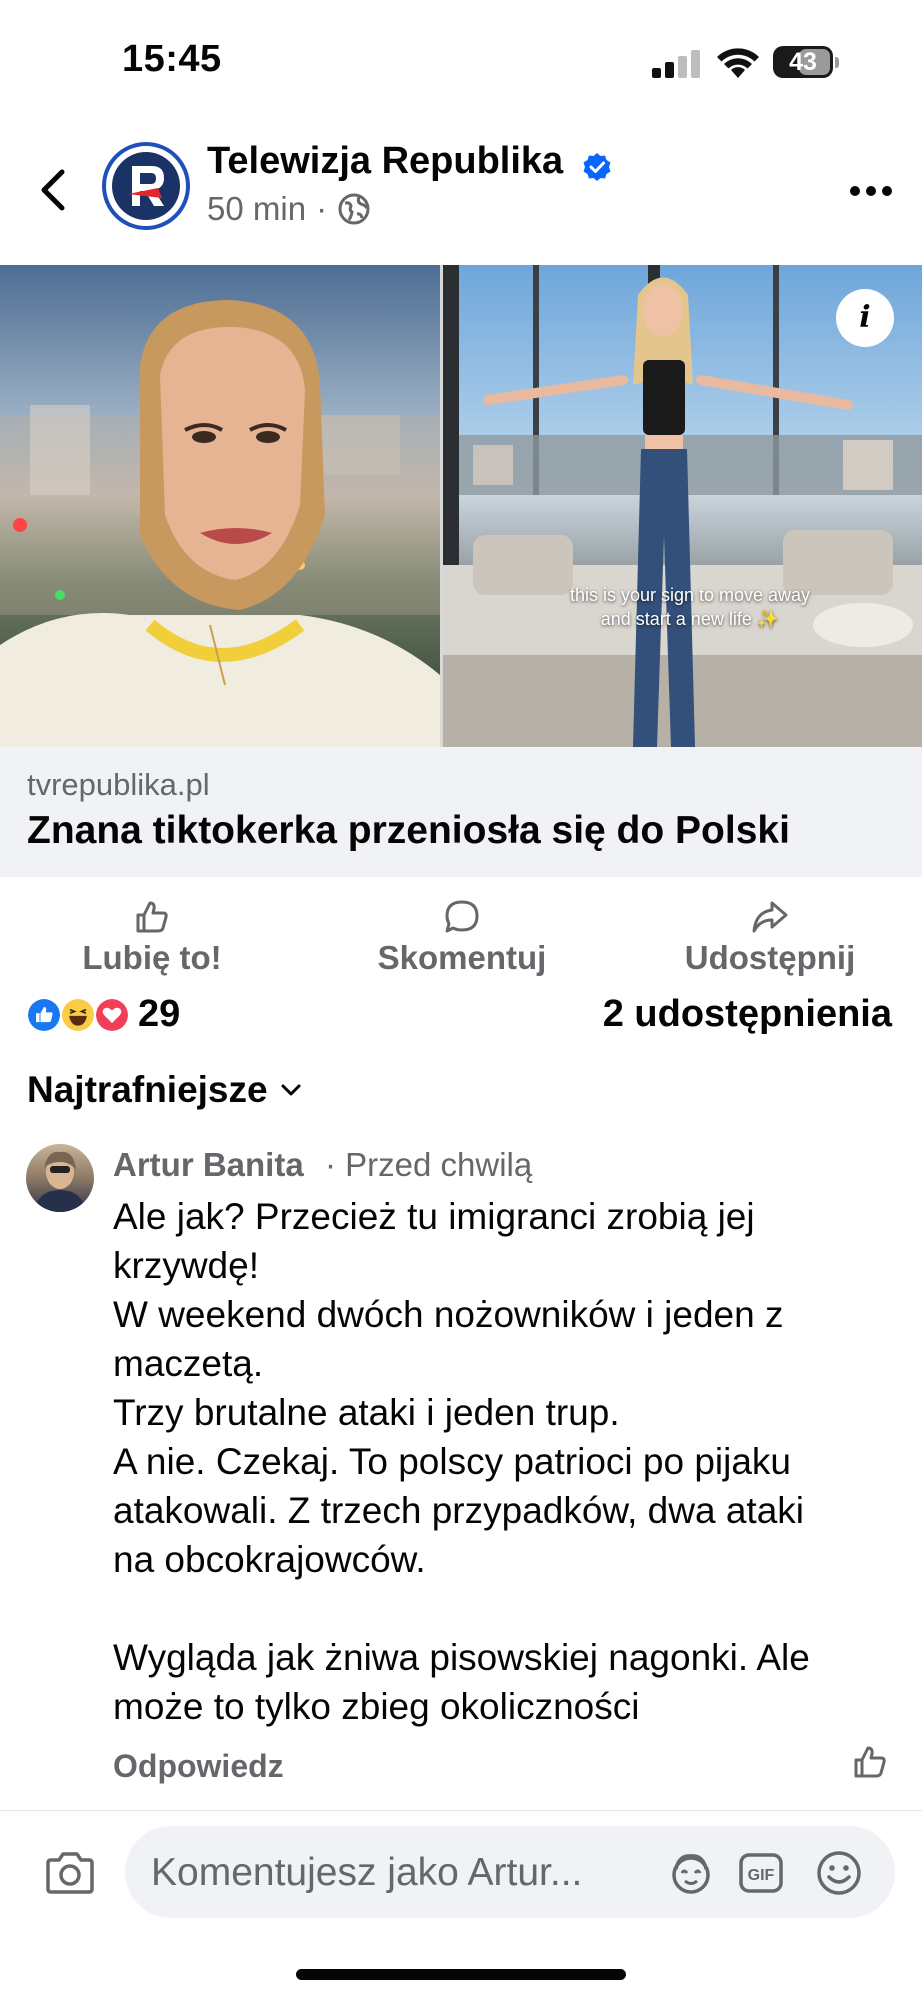 The height and width of the screenshot is (2000, 922). What do you see at coordinates (220, 506) in the screenshot?
I see `selfie-photo` at bounding box center [220, 506].